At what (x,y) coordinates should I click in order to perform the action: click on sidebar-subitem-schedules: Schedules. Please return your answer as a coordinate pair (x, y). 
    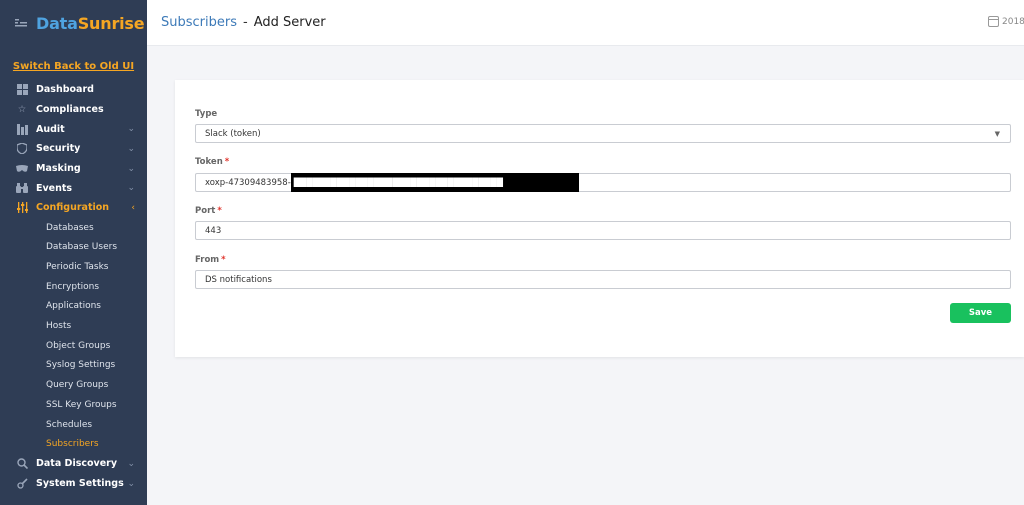
    Looking at the image, I should click on (73, 425).